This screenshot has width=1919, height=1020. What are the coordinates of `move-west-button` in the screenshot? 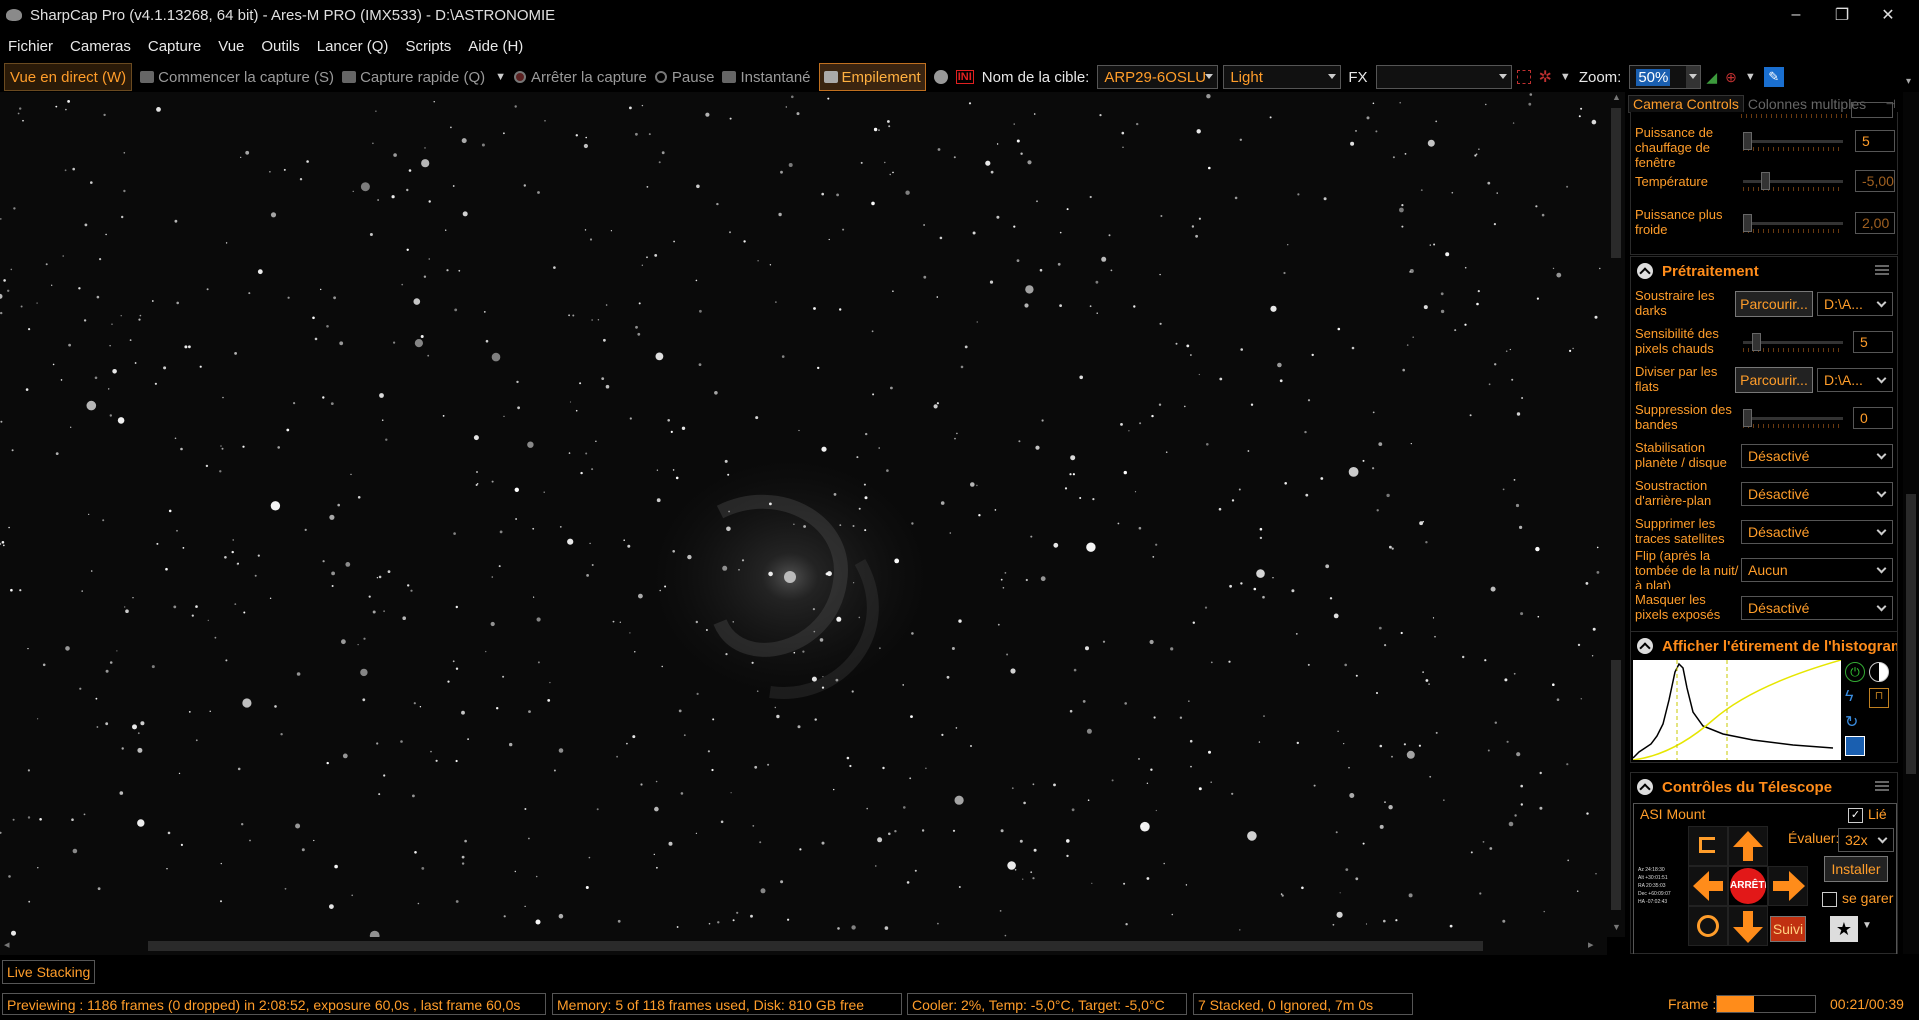 It's located at (1708, 886).